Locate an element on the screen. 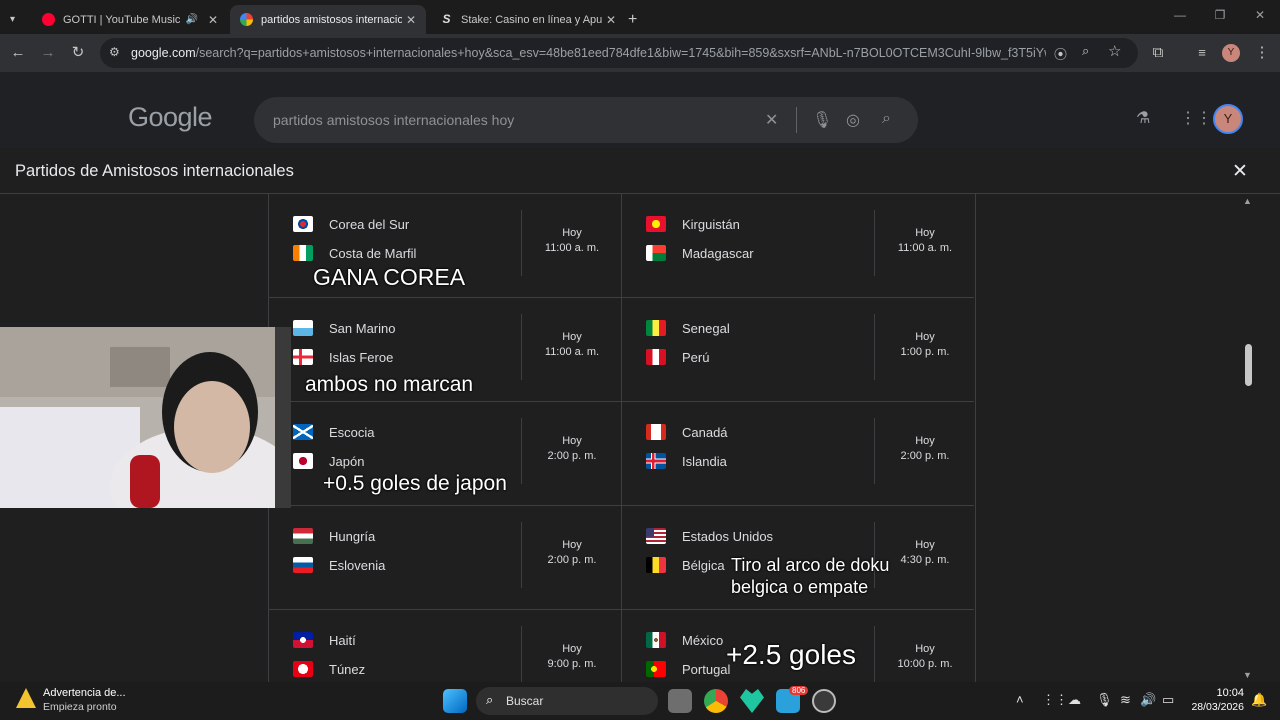 Image resolution: width=1280 pixels, height=720 pixels. lens-camera-icon: ◎ is located at coordinates (853, 120).